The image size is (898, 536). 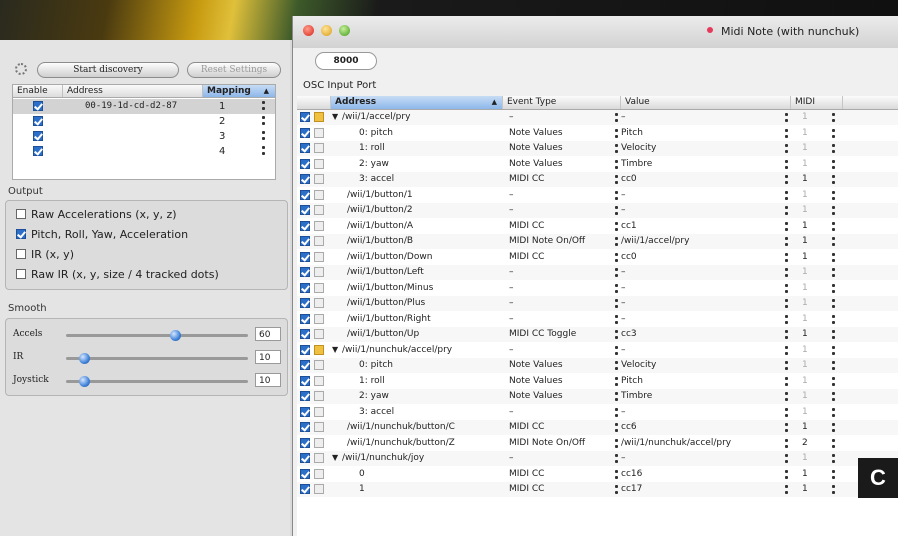 I want to click on disclosure-triangle-icon: ▼, so click(x=335, y=349).